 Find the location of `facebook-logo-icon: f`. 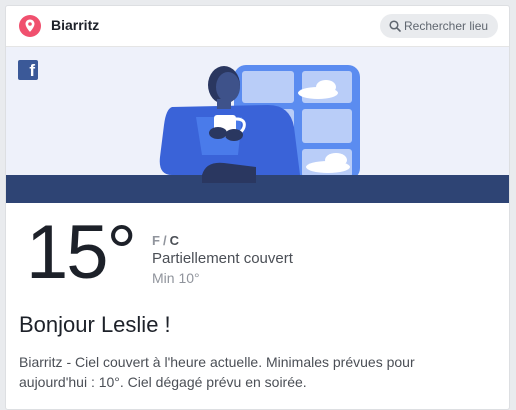

facebook-logo-icon: f is located at coordinates (28, 70).